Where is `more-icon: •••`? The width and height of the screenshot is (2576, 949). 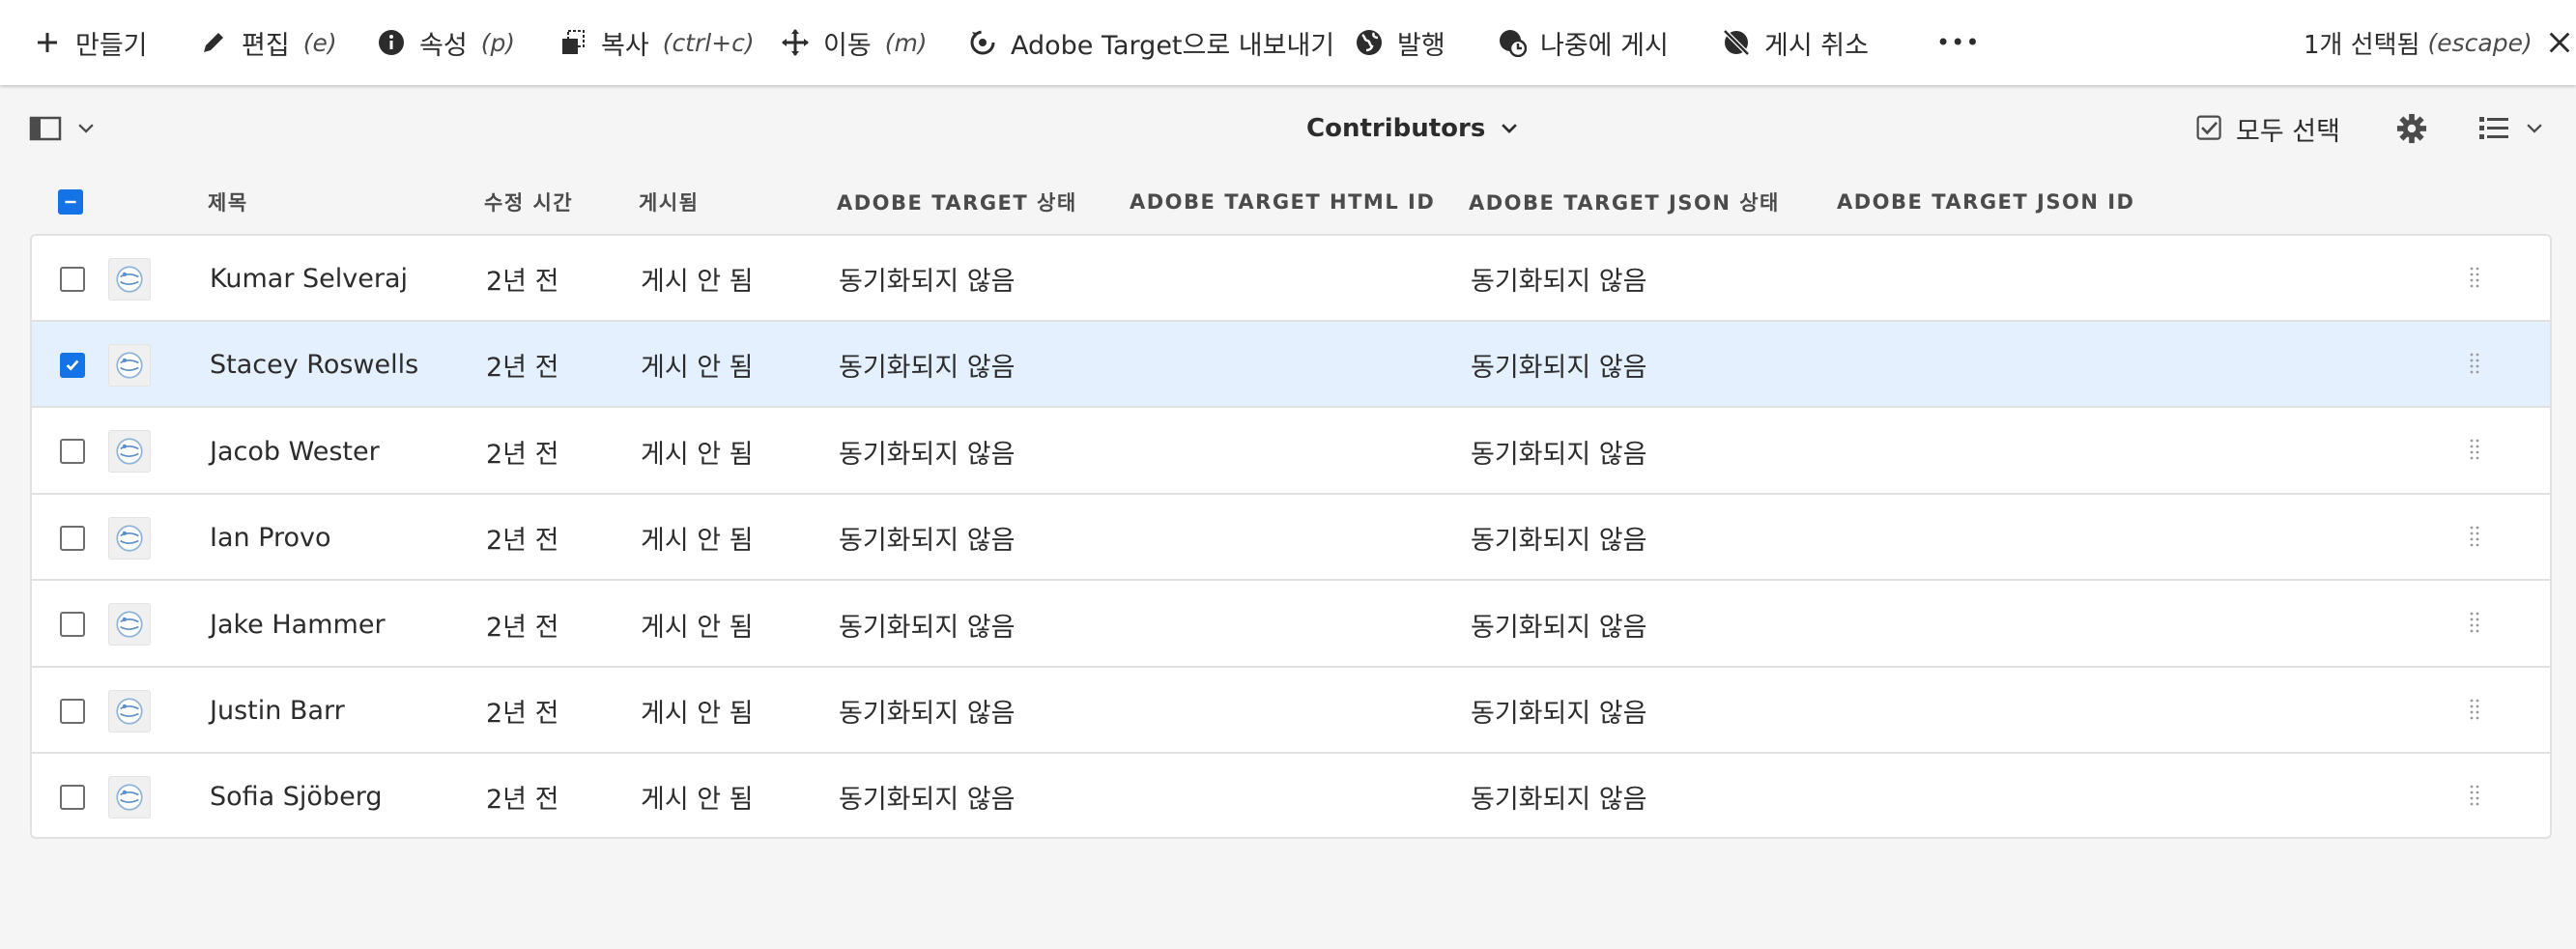 more-icon: ••• is located at coordinates (1959, 42).